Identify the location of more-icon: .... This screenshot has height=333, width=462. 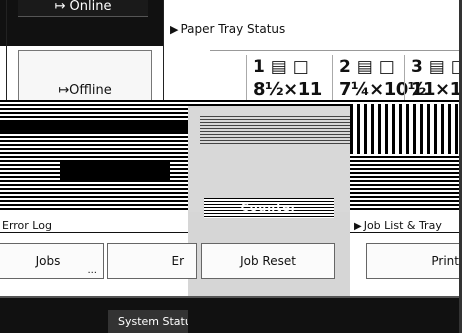
(92, 270).